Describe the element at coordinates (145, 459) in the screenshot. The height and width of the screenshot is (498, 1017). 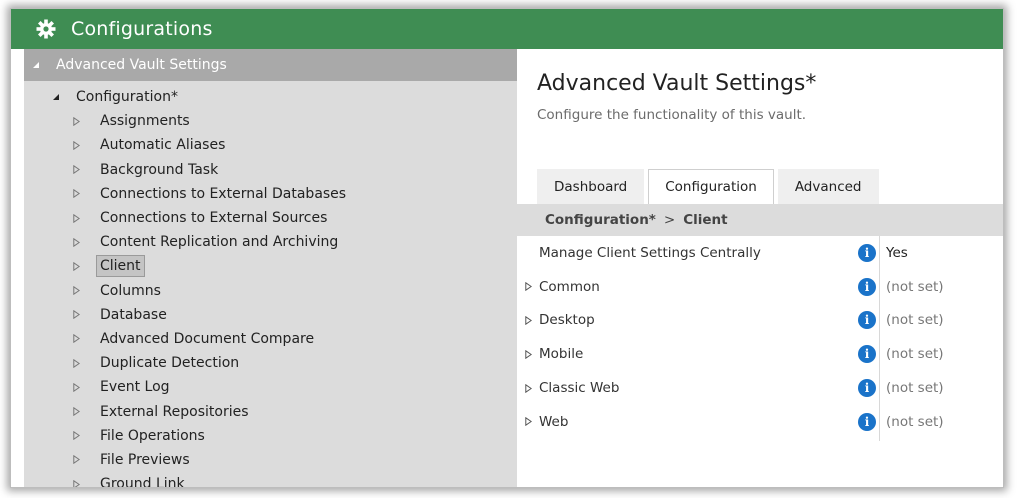
I see `tree-item-label: File Previews` at that location.